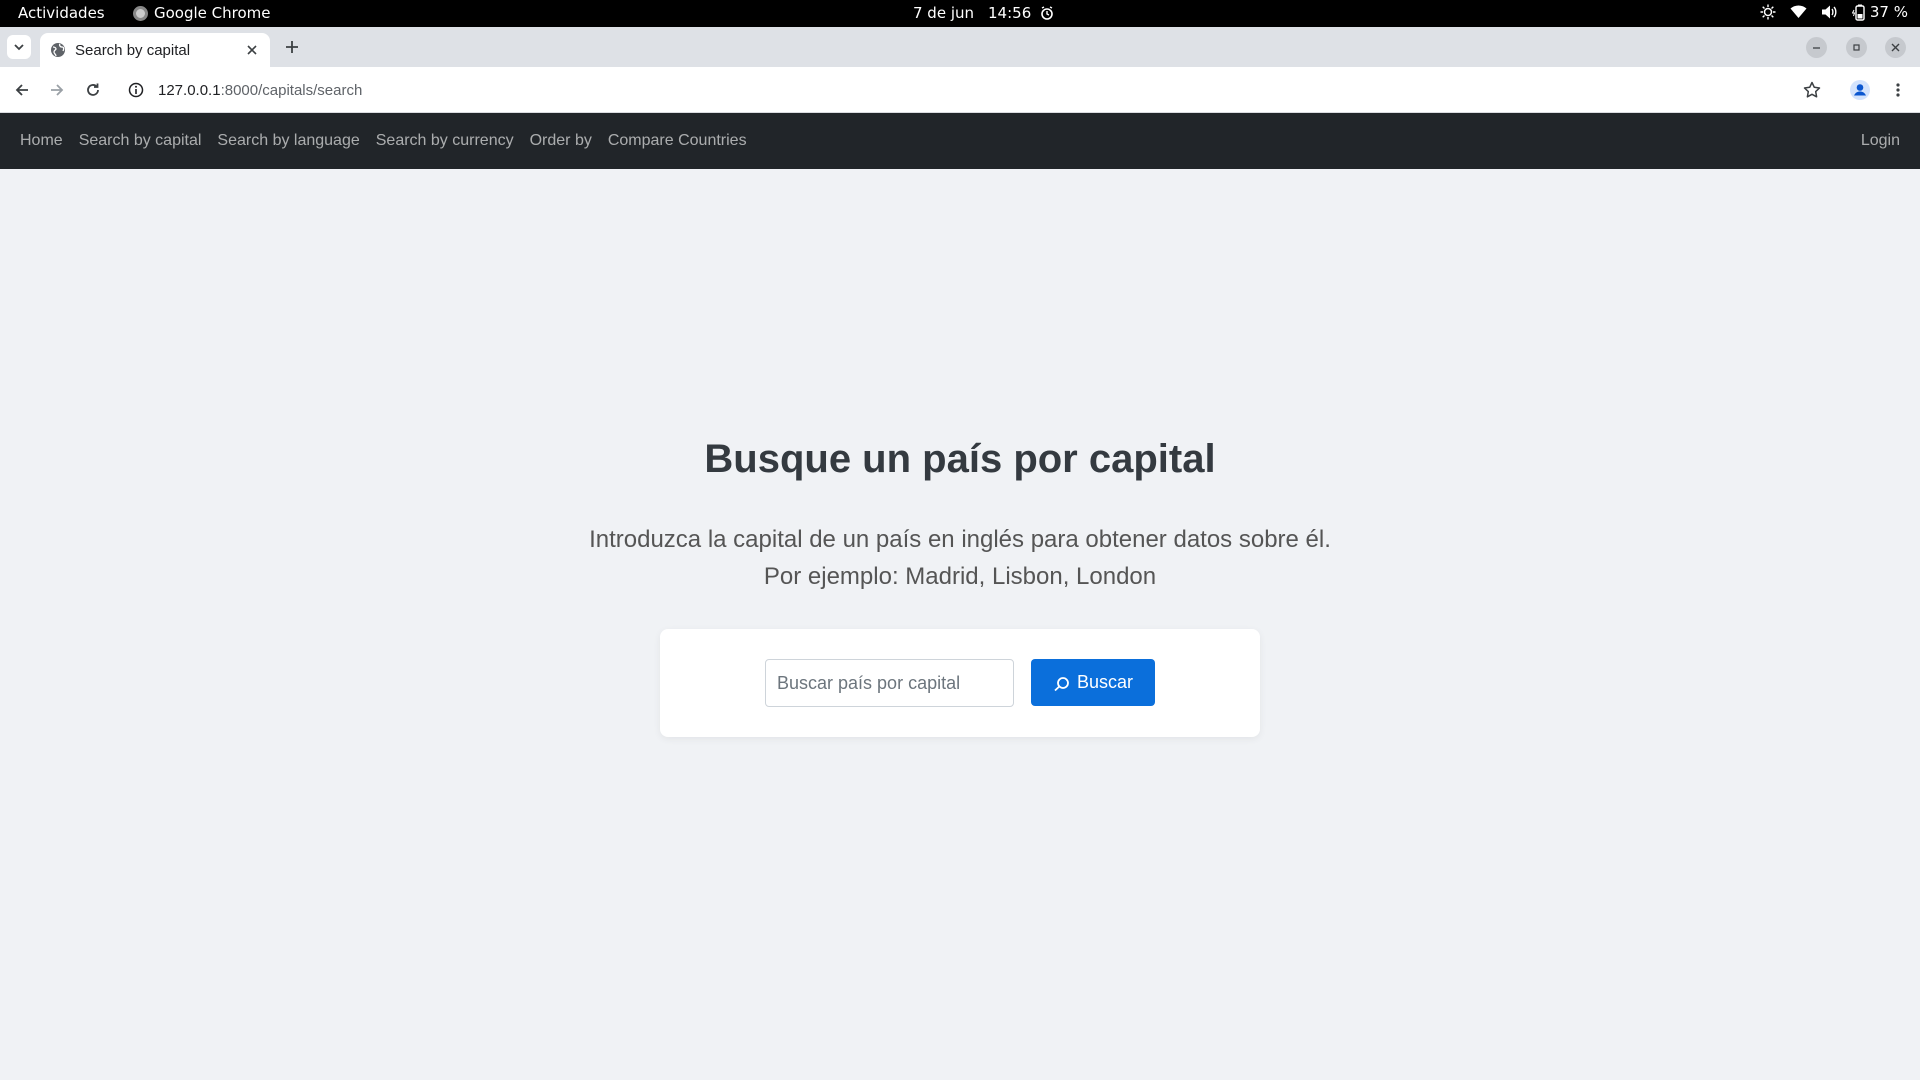  I want to click on date-label: 7 de jun, so click(944, 13).